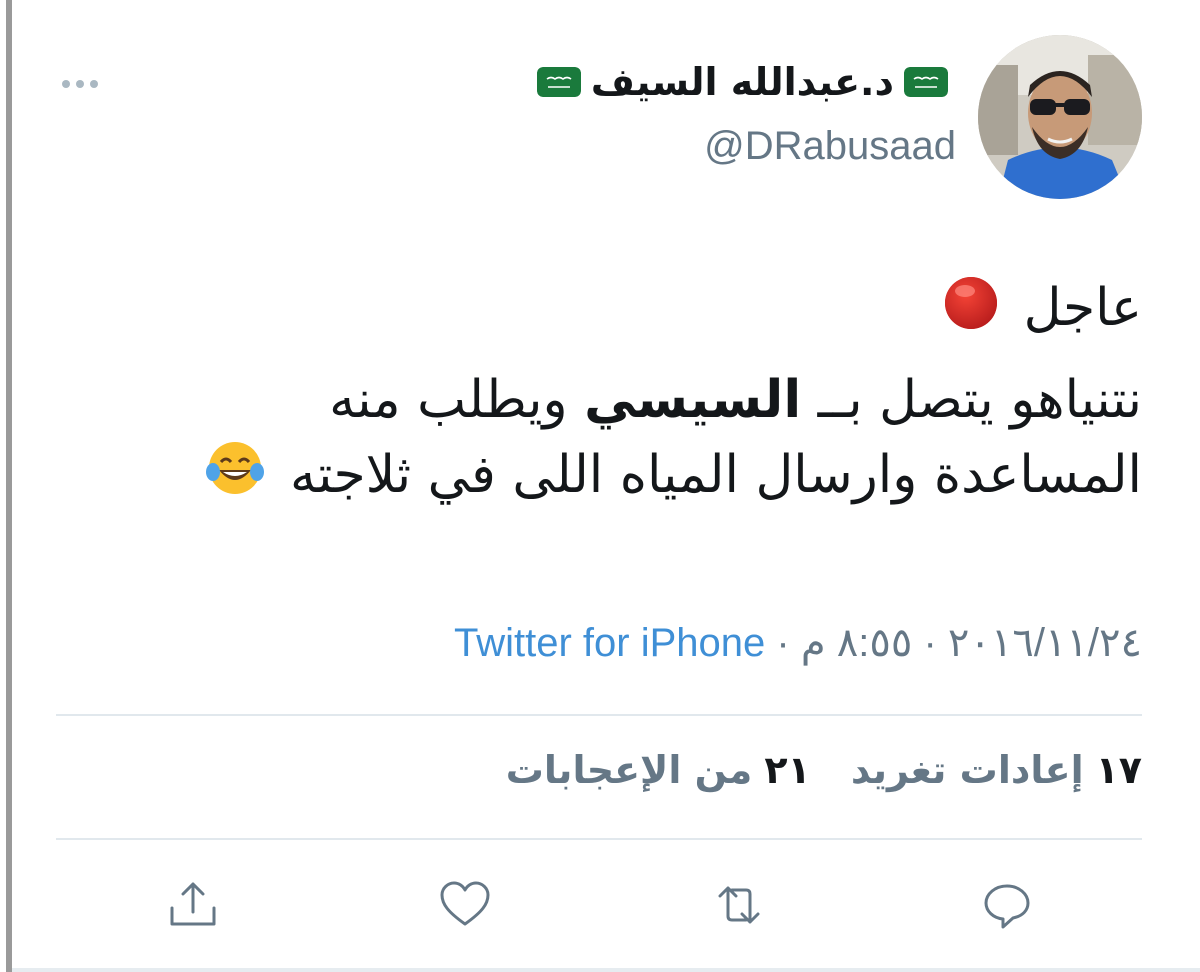 This screenshot has height=972, width=1200. What do you see at coordinates (856, 643) in the screenshot?
I see `tweet-time: ٨:٥٥ م` at bounding box center [856, 643].